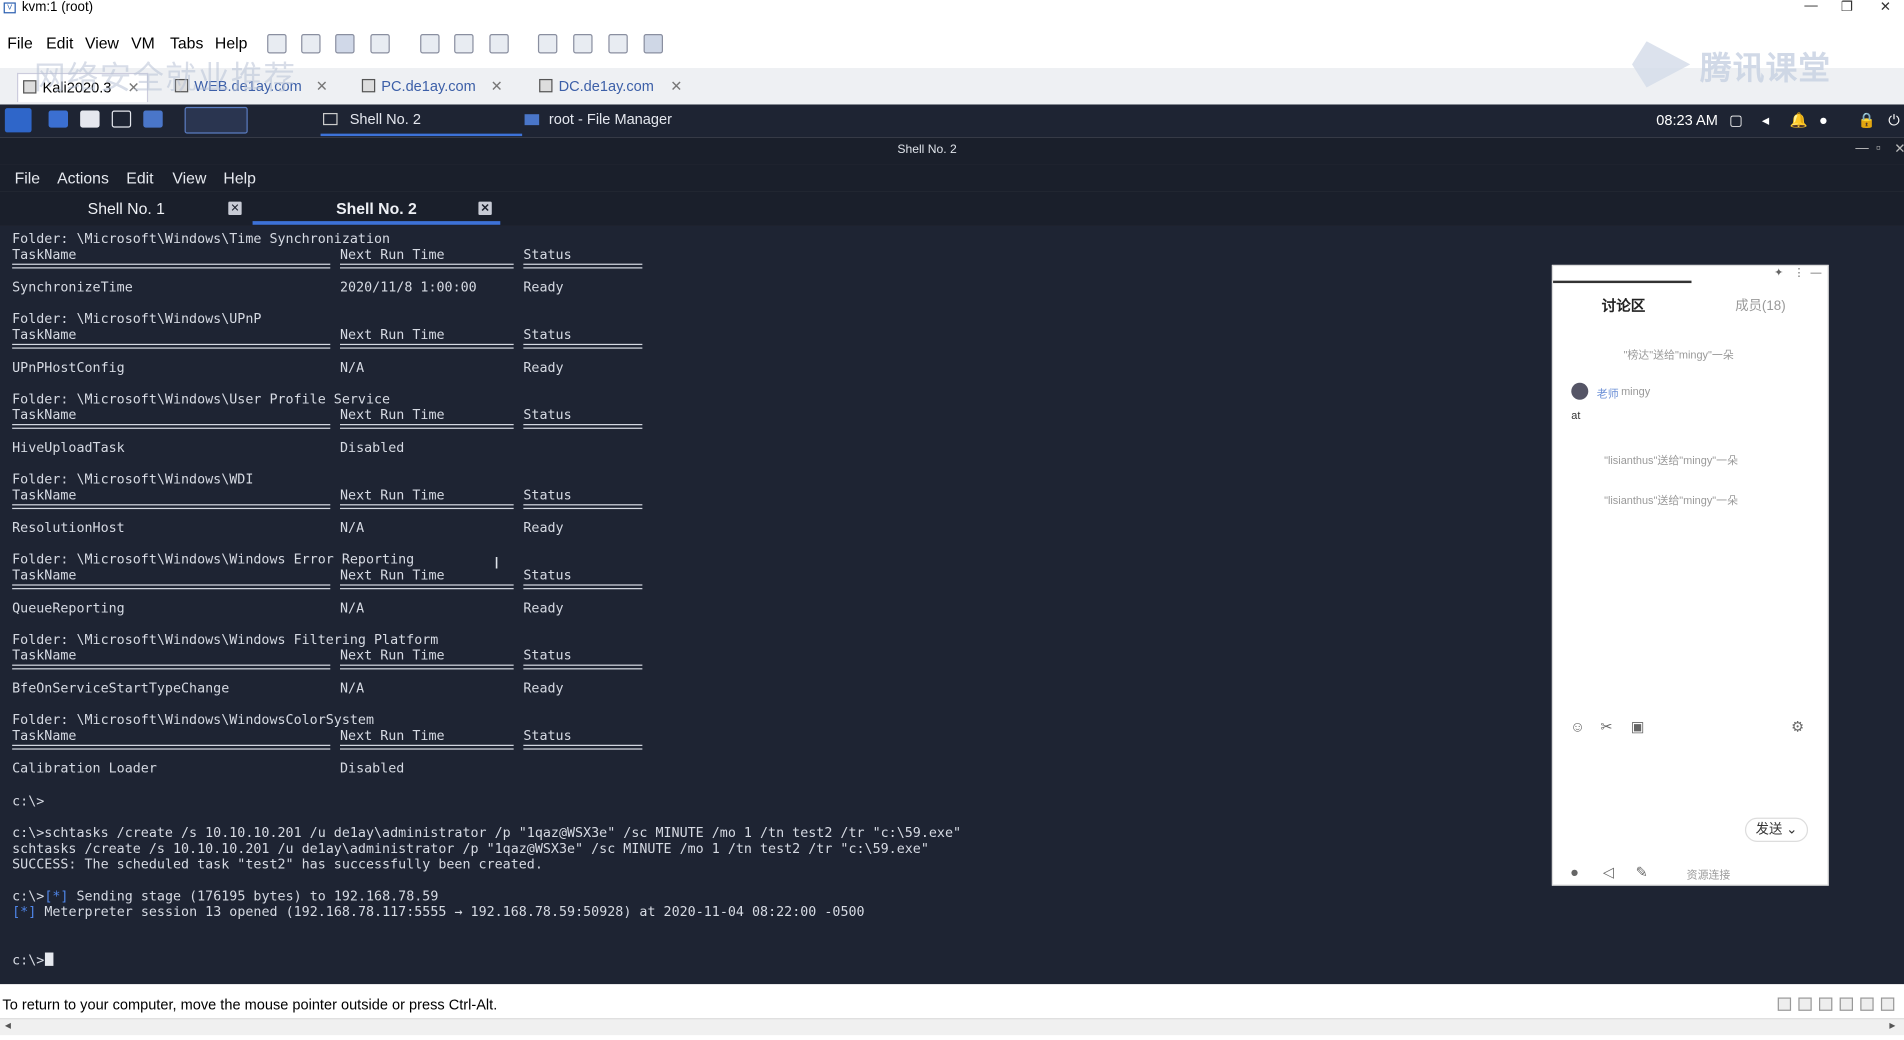 This screenshot has width=1904, height=1040. I want to click on fullscreen-icon, so click(618, 44).